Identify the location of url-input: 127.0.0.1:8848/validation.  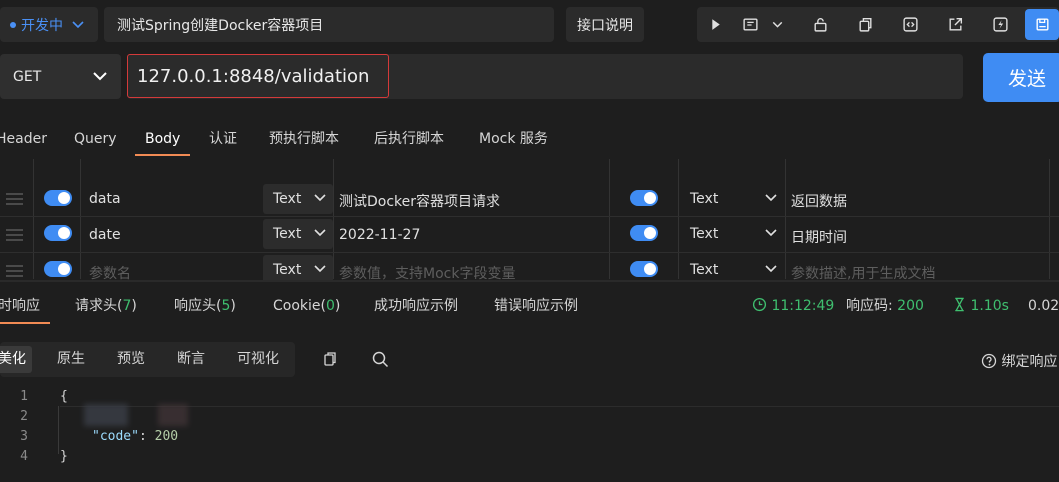
(258, 76).